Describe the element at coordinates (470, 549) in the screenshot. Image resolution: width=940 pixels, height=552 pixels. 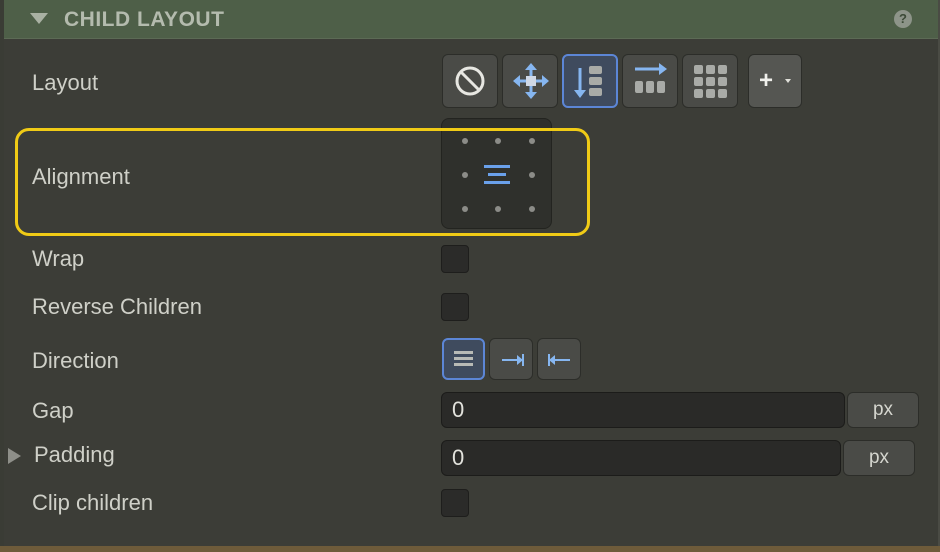
I see `bottom-divider` at that location.